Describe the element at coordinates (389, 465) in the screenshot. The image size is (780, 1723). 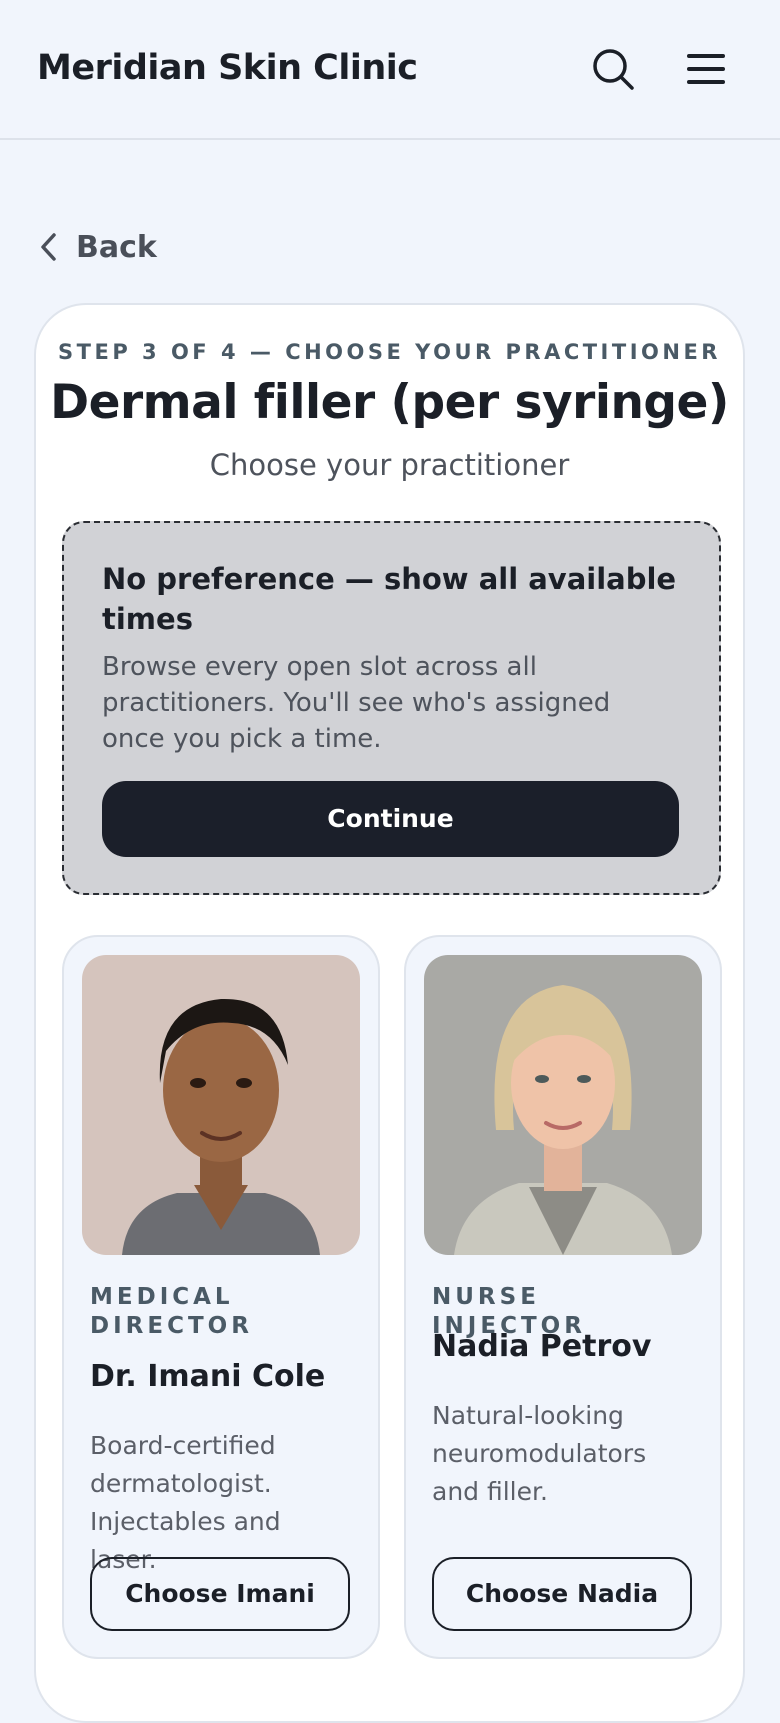
I see `page-subtitle: Choose your practitioner` at that location.